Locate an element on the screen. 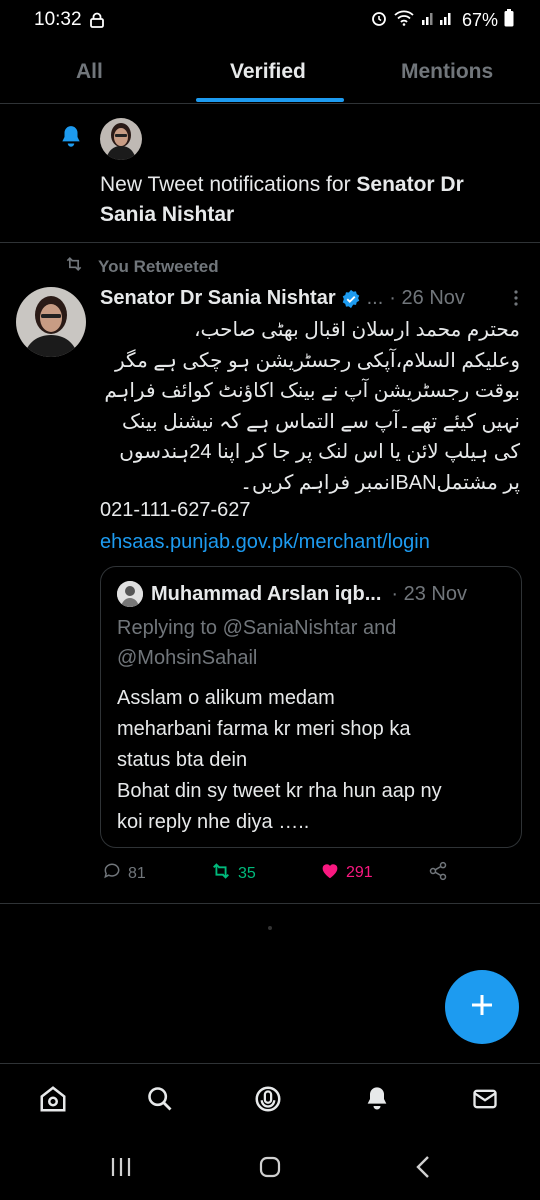 Image resolution: width=540 pixels, height=1200 pixels. nav-notifications is located at coordinates (377, 1101).